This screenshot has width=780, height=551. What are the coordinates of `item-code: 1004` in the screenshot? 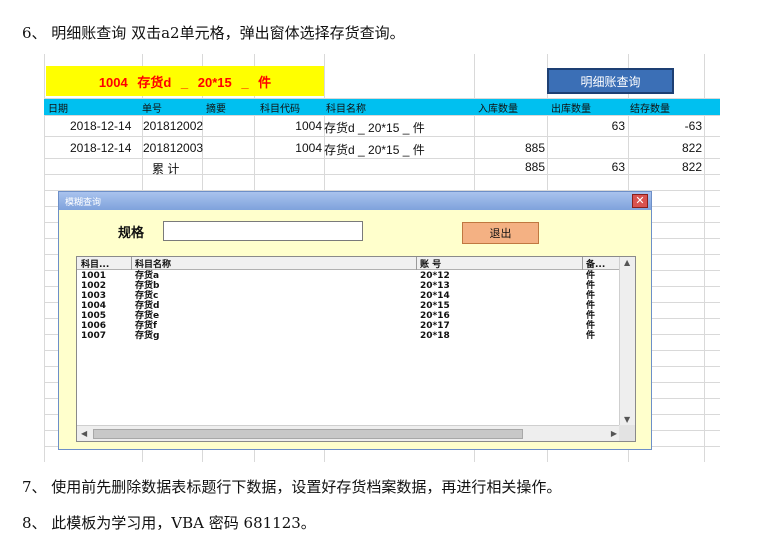 It's located at (94, 306).